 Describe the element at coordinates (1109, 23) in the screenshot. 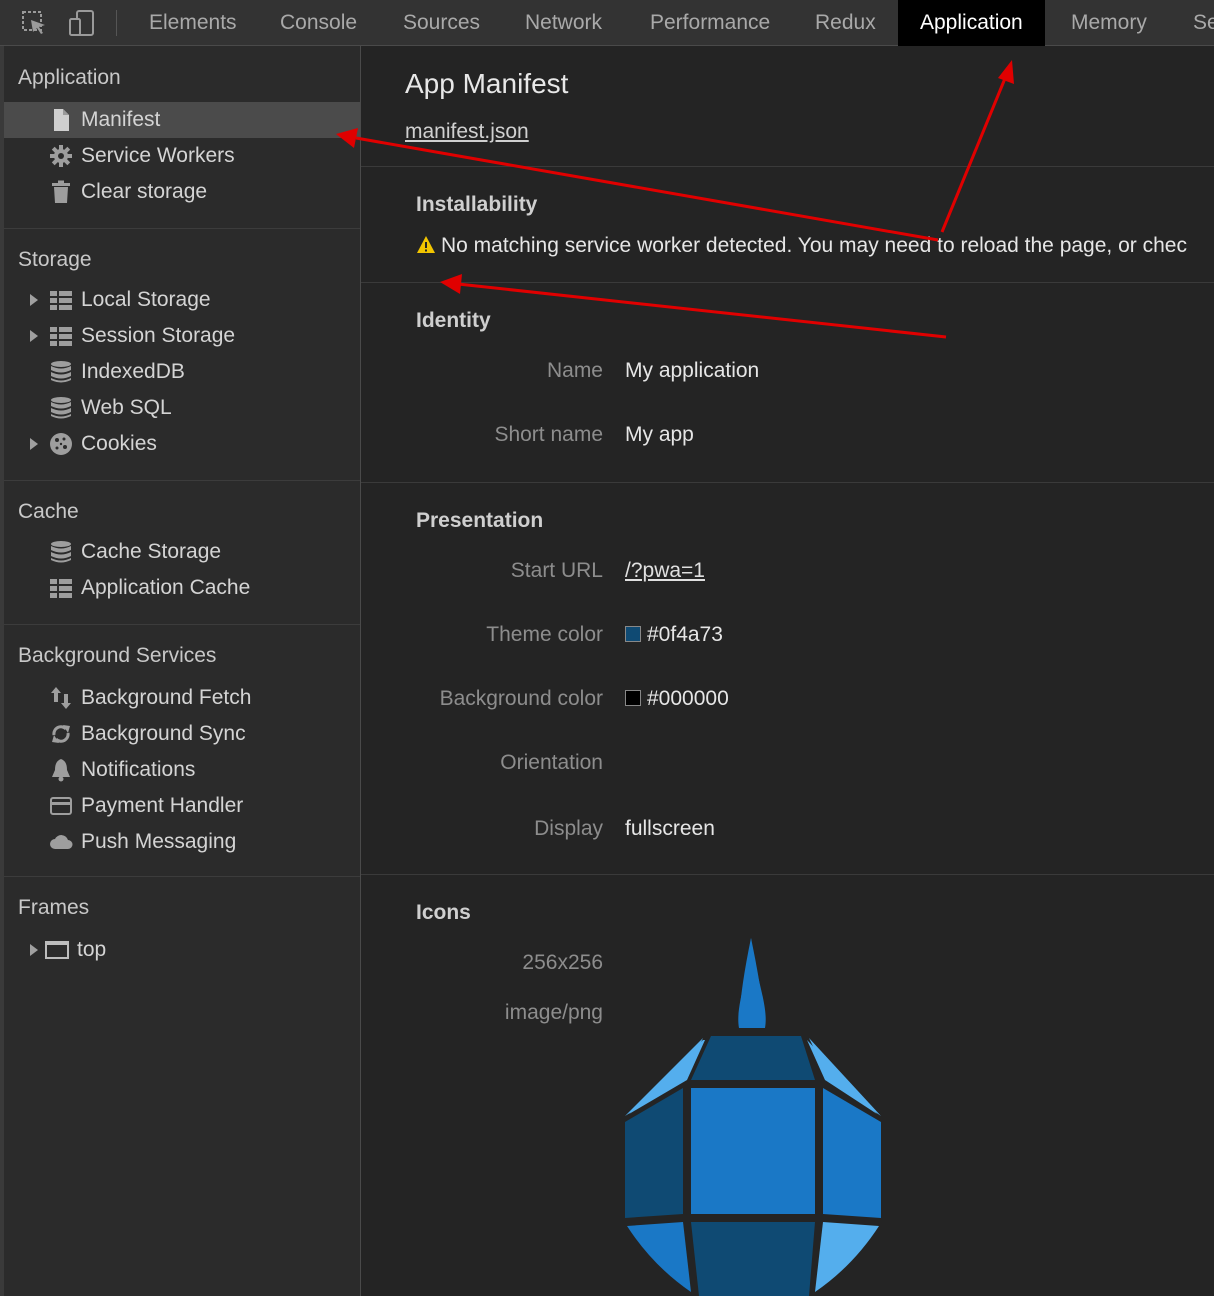

I see `tab-memory: Memory` at that location.